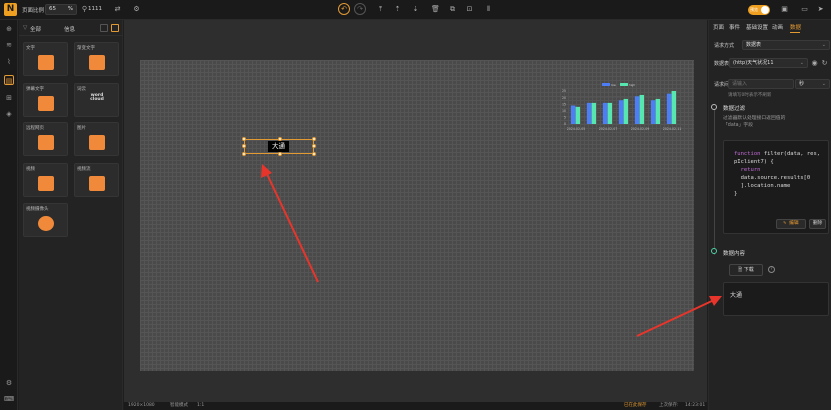 This screenshot has height=410, width=831. I want to click on align-icon: ⫴, so click(488, 9).